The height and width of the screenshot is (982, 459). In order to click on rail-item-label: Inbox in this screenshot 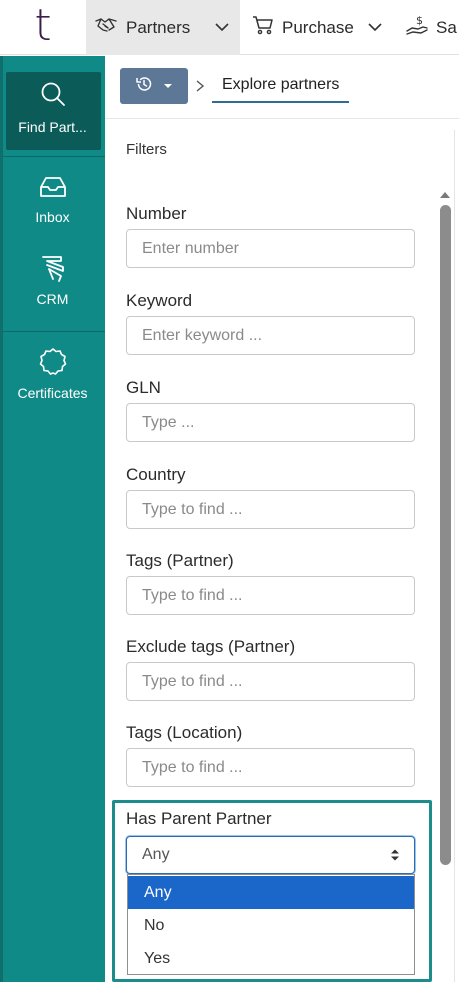, I will do `click(52, 217)`.